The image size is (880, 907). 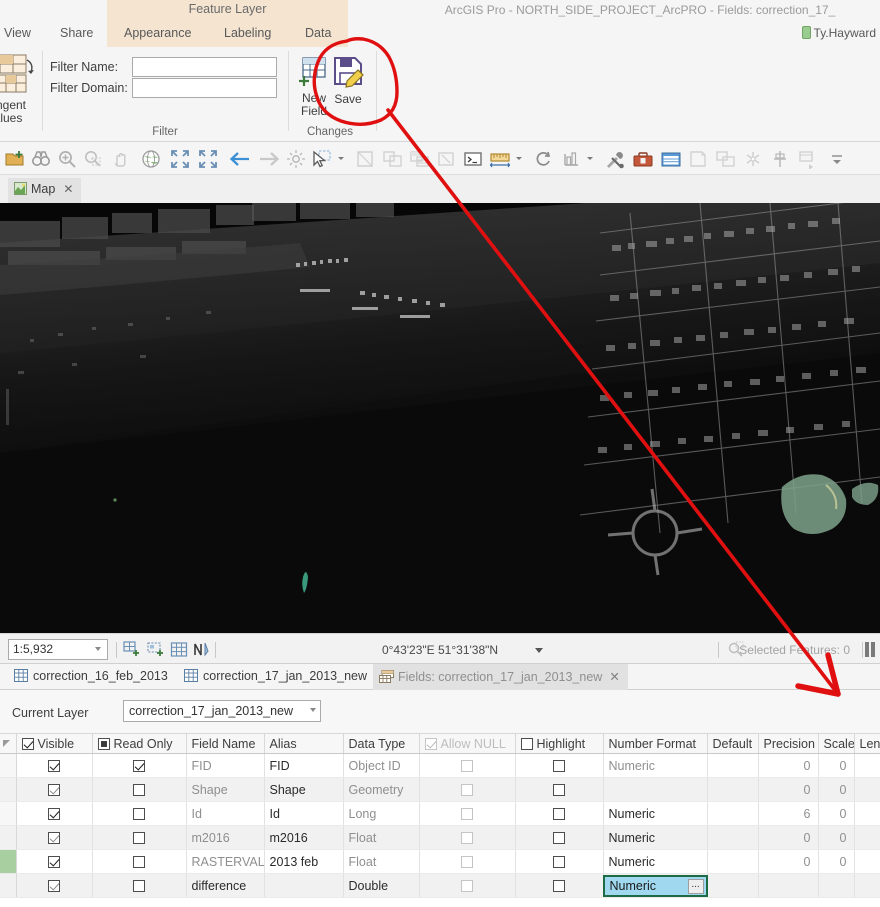 I want to click on export-icon, so click(x=807, y=159).